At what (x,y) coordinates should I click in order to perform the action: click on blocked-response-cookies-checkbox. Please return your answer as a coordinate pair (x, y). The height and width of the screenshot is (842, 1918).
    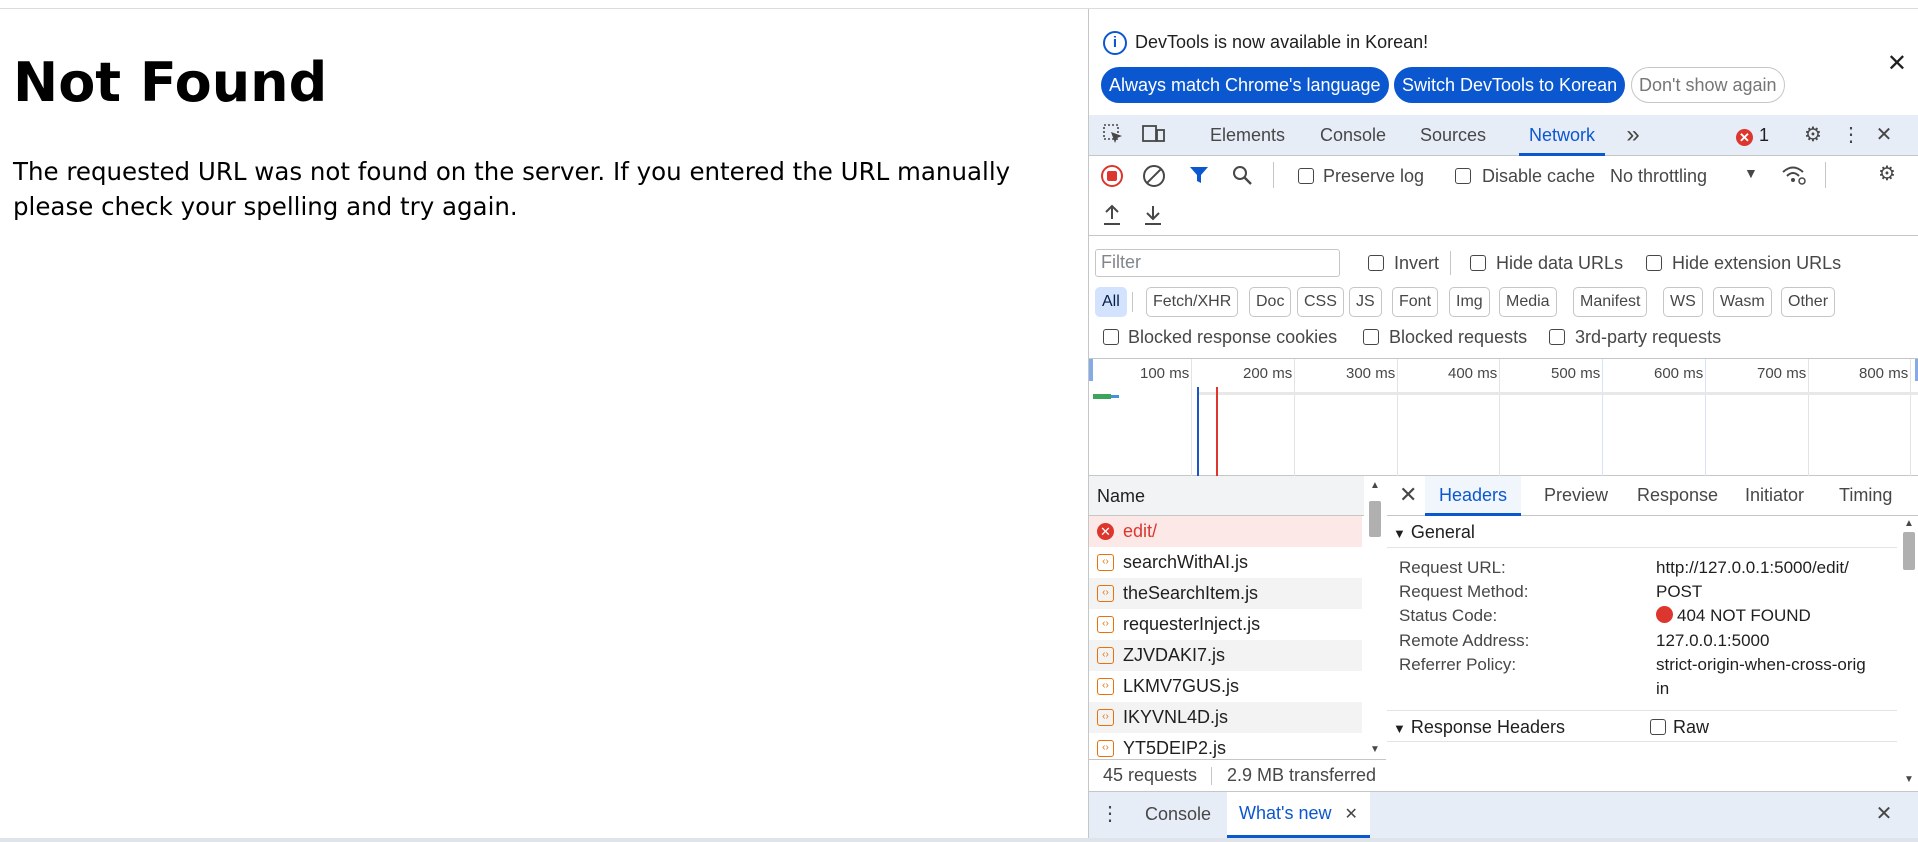
    Looking at the image, I should click on (1111, 337).